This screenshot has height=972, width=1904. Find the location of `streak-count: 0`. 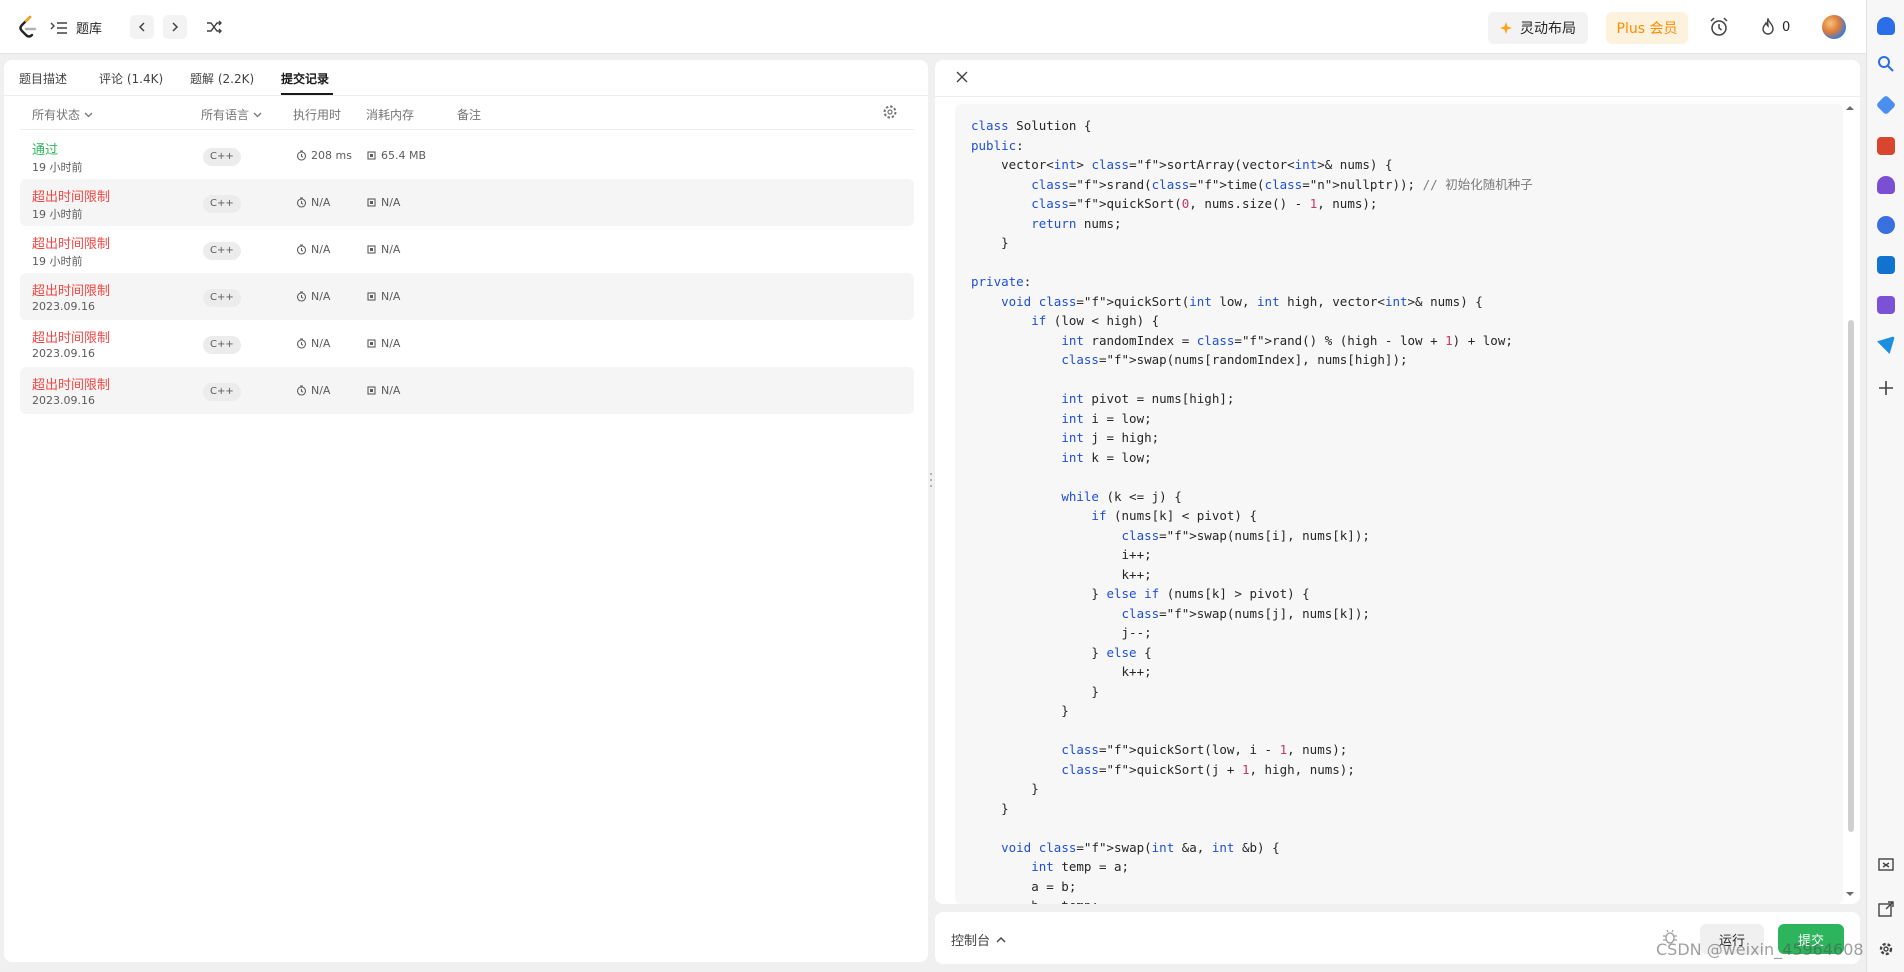

streak-count: 0 is located at coordinates (1786, 27).